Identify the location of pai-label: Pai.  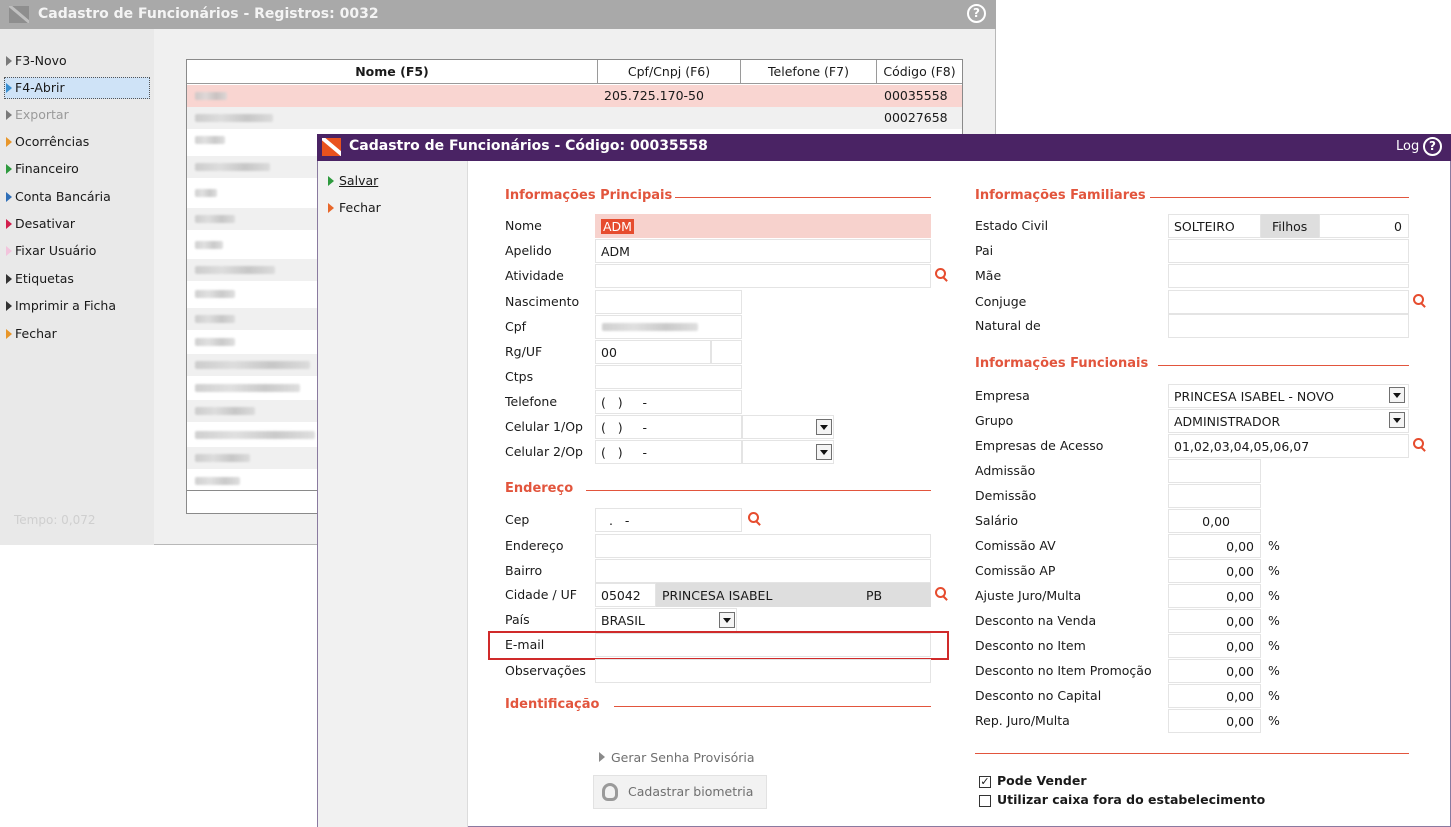
(984, 250).